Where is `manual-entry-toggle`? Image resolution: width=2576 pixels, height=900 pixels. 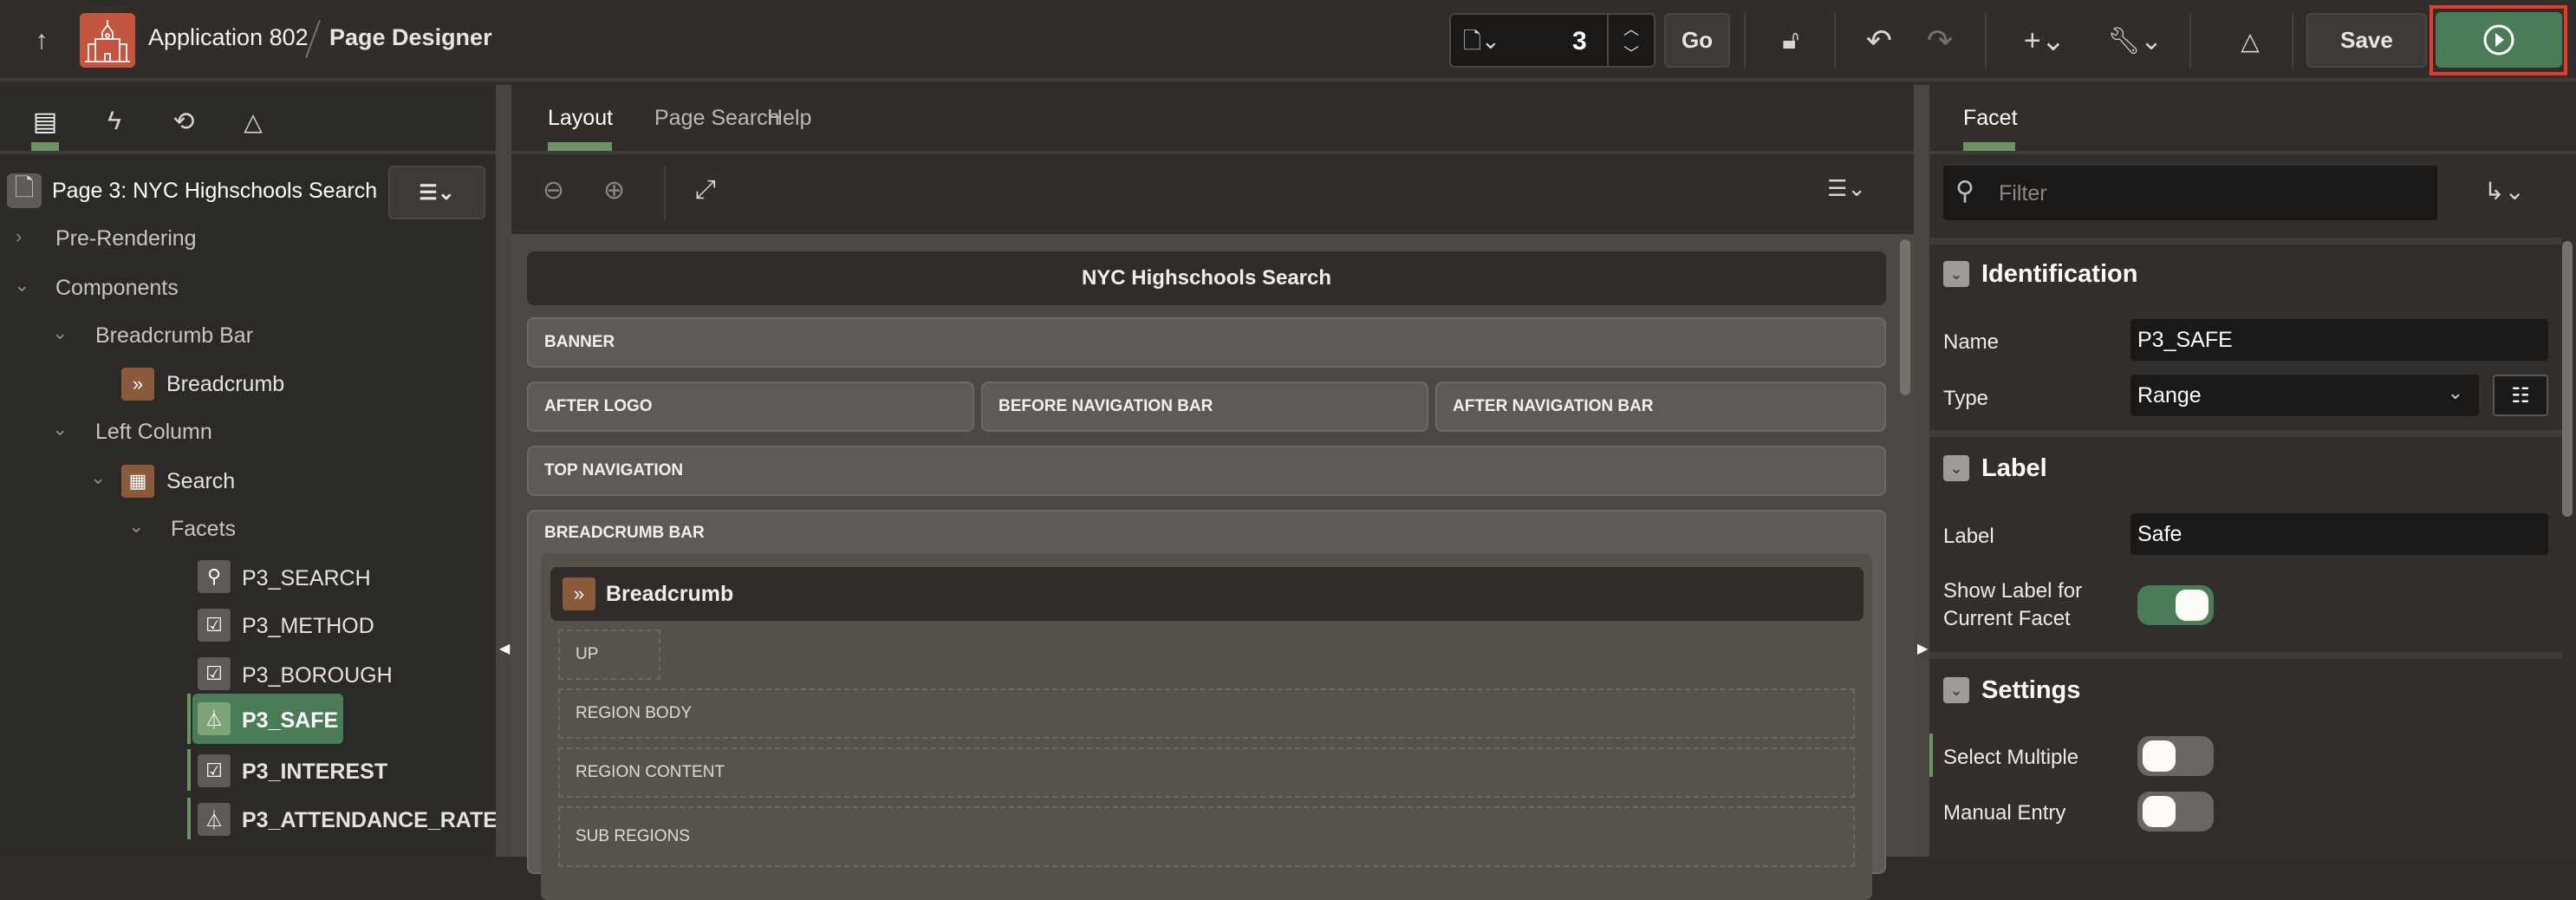
manual-entry-toggle is located at coordinates (2175, 812).